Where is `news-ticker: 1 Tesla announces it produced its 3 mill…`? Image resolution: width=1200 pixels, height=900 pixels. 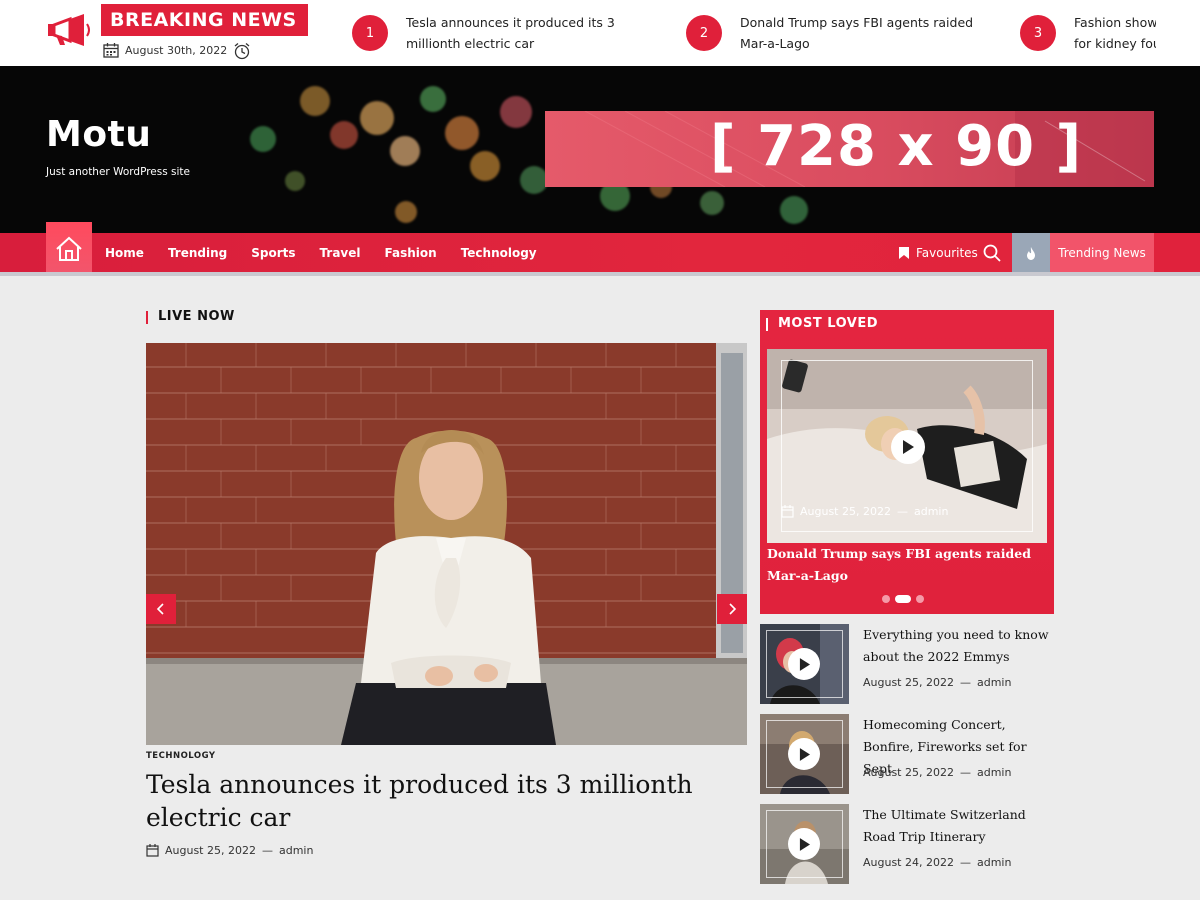 news-ticker: 1 Tesla announces it produced its 3 mill… is located at coordinates (753, 34).